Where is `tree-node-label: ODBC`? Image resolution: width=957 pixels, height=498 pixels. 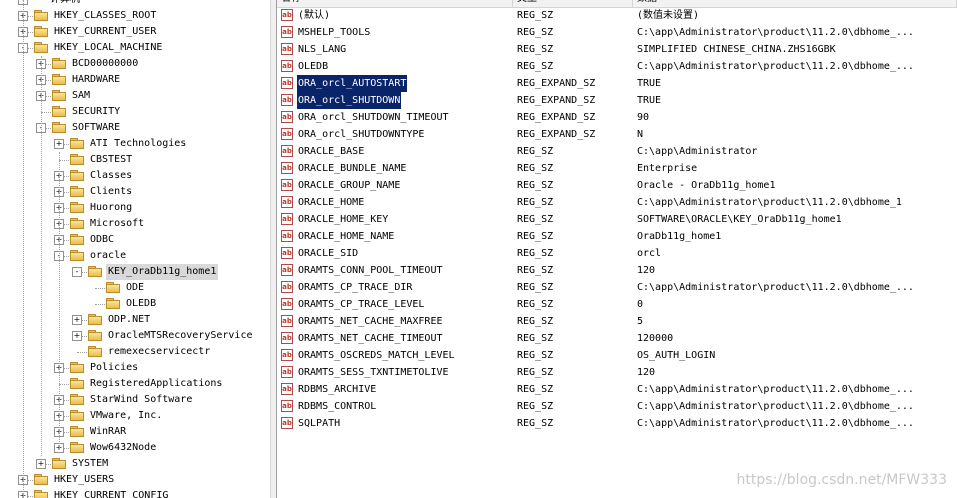 tree-node-label: ODBC is located at coordinates (102, 239).